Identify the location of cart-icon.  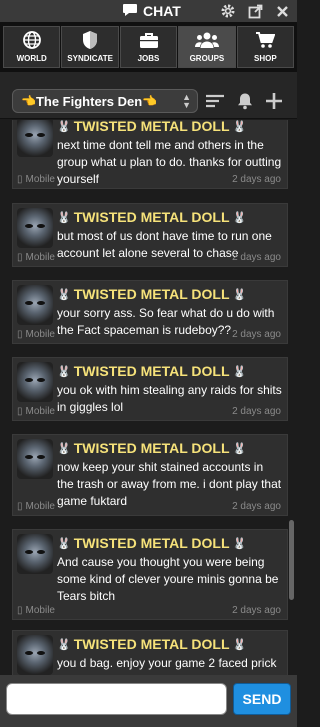
(265, 40).